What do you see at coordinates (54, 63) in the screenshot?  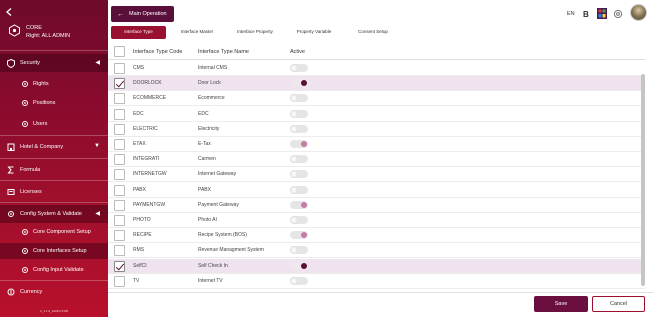 I see `sidebar-item-security: Security ◀` at bounding box center [54, 63].